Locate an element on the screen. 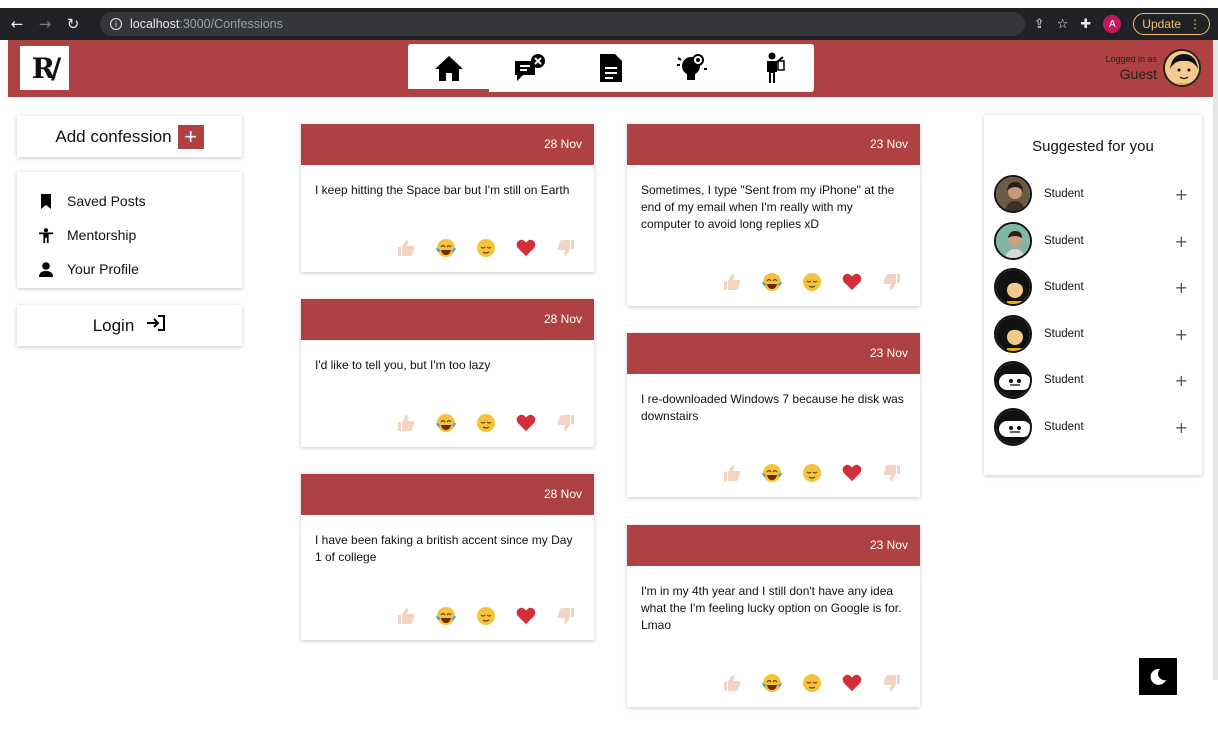  suggestion-name: Student is located at coordinates (1064, 380).